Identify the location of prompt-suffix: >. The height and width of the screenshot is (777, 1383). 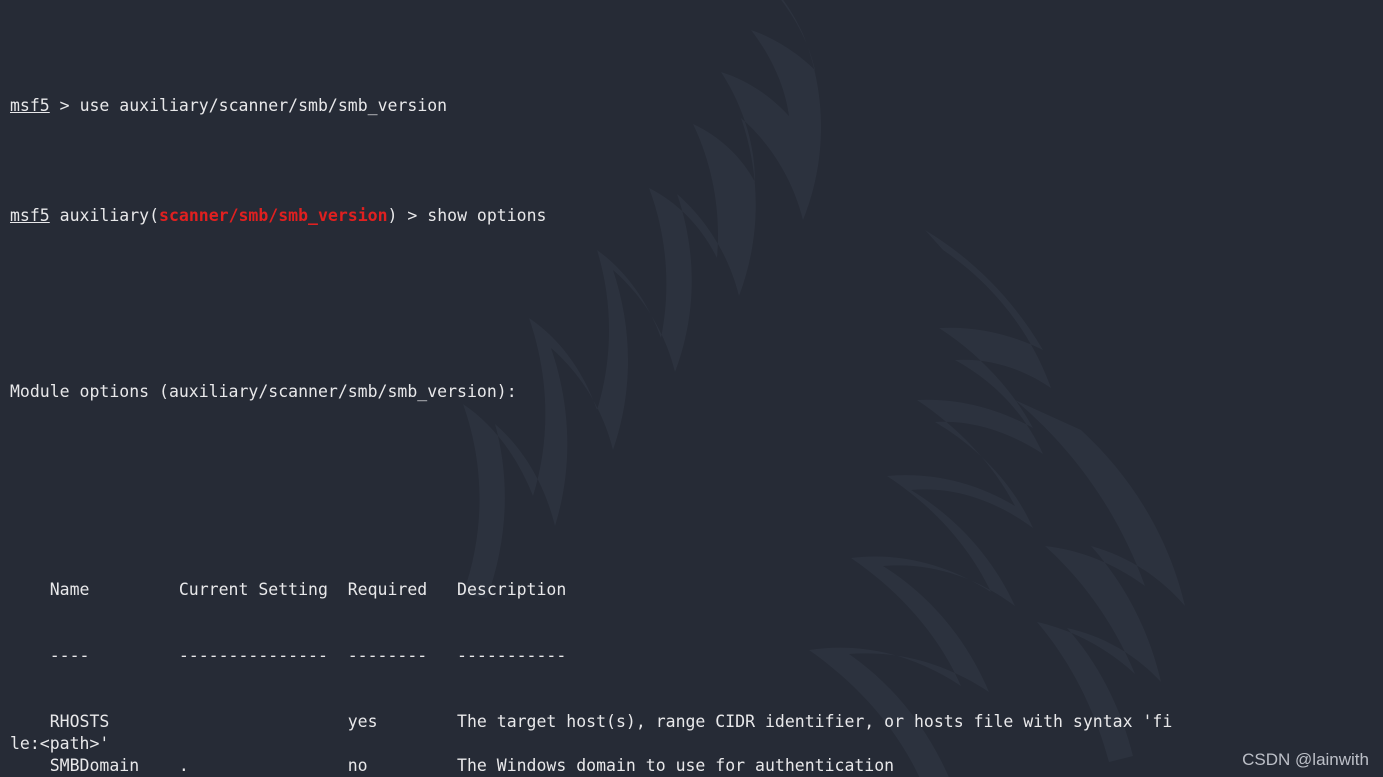
(64, 105).